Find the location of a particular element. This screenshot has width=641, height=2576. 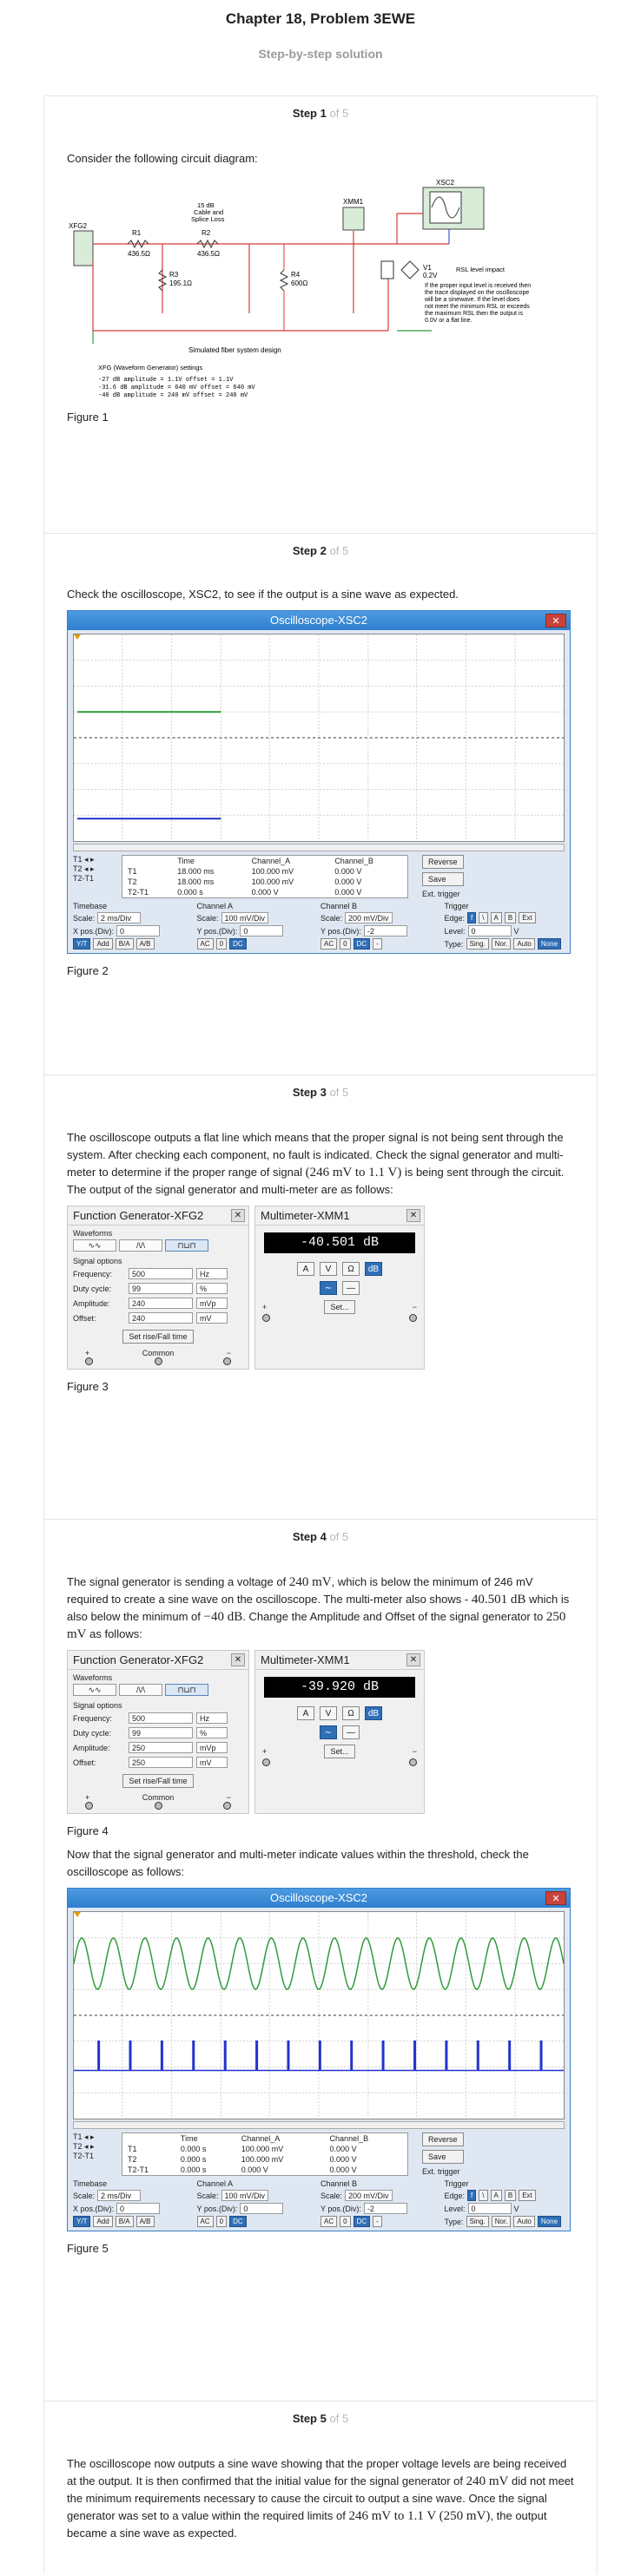

design-label: Simulated fiber system design is located at coordinates (234, 350).